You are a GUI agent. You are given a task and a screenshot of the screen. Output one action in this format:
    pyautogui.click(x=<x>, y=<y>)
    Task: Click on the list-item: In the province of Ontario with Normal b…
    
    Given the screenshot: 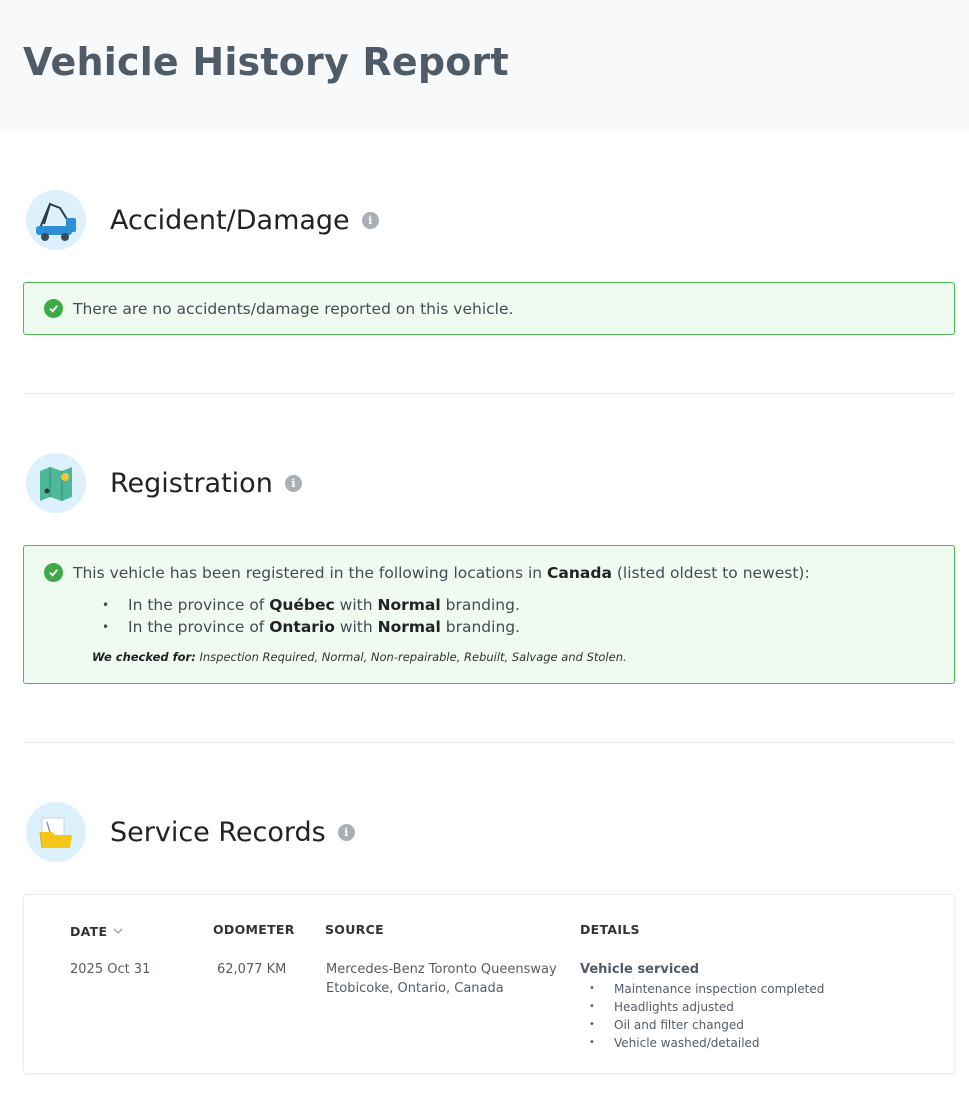 What is the action you would take?
    pyautogui.click(x=528, y=627)
    